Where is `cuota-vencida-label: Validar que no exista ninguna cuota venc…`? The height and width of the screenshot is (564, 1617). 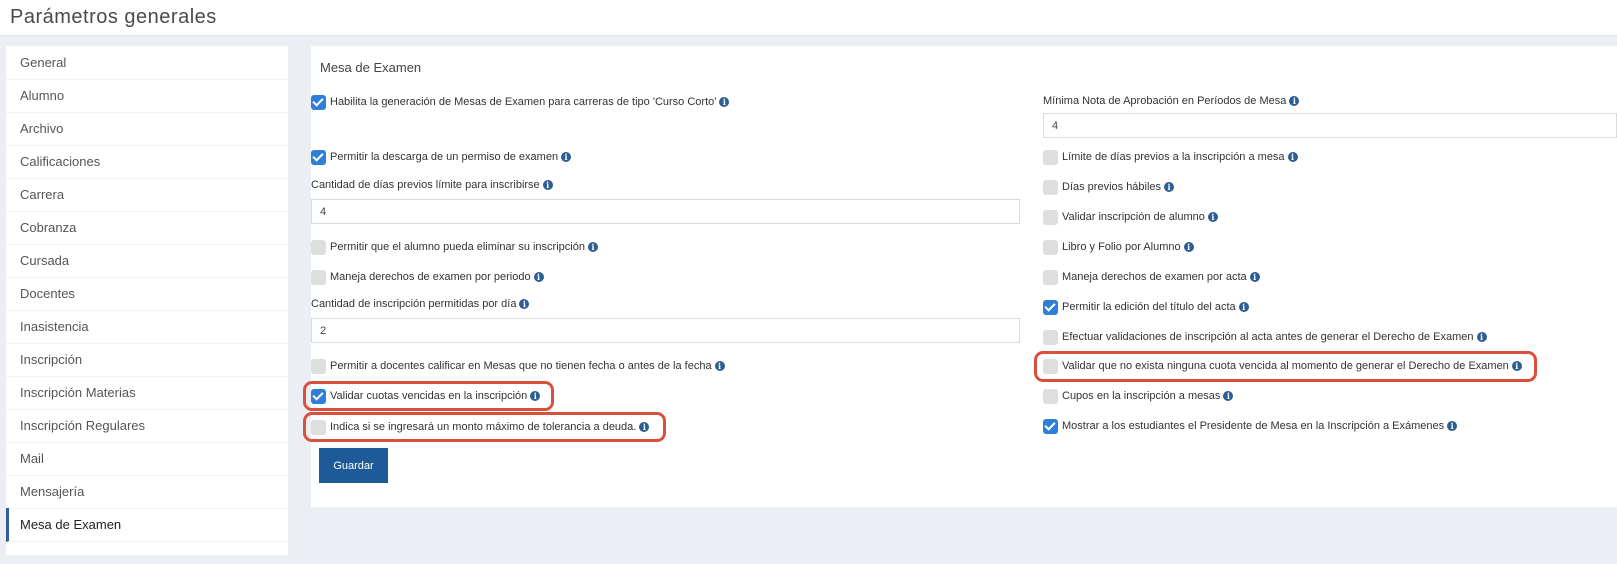
cuota-vencida-label: Validar que no exista ninguna cuota venc… is located at coordinates (1285, 366).